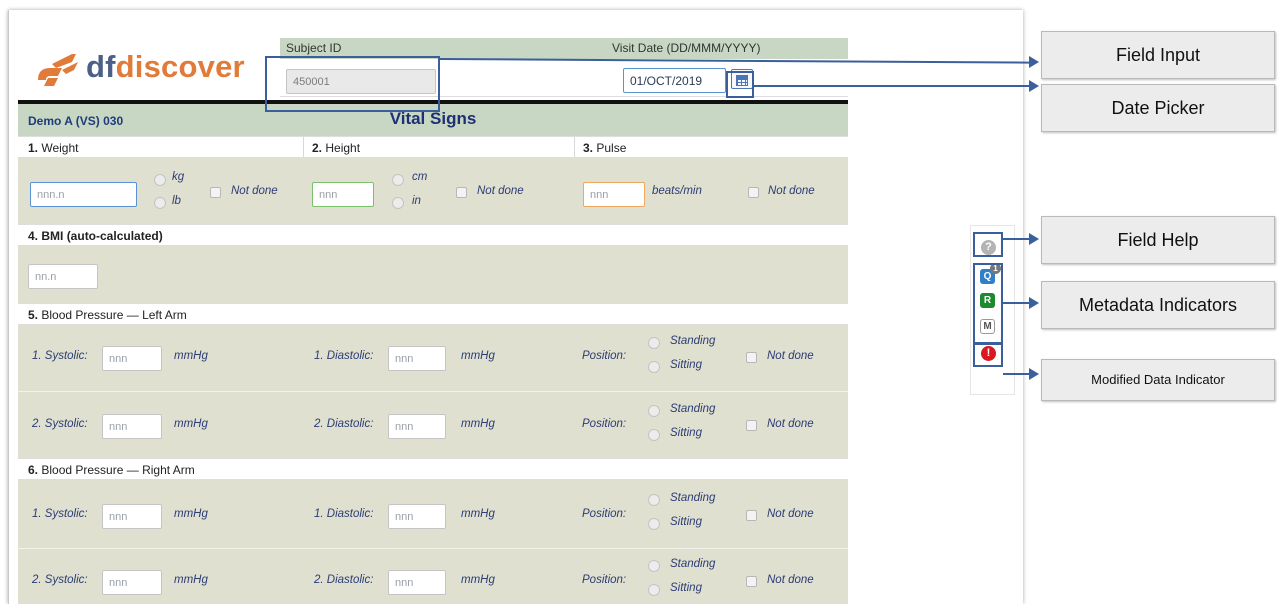 The image size is (1282, 604). I want to click on bp-left-sitting-1-label: Sitting, so click(686, 365).